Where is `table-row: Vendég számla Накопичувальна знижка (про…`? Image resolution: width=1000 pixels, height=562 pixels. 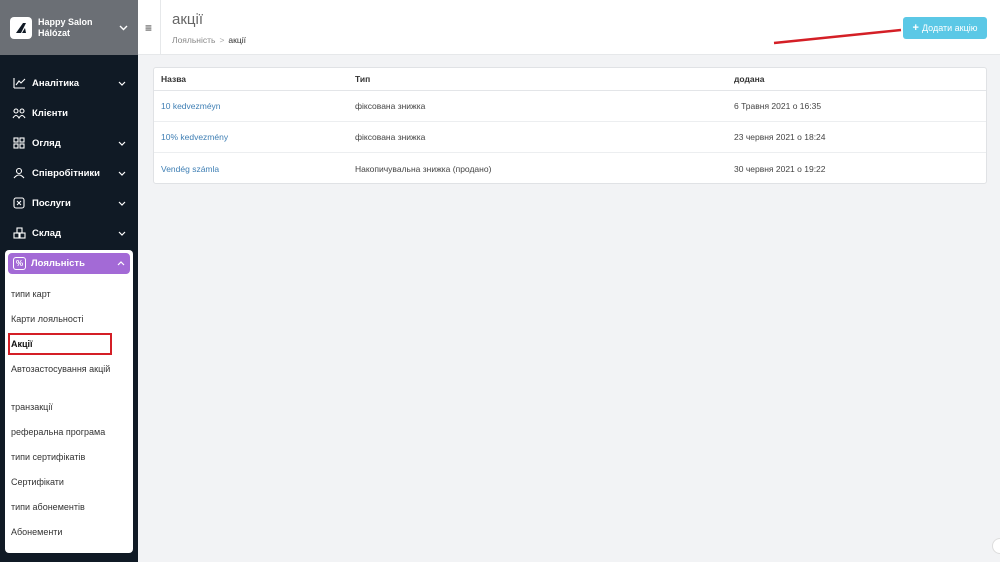
table-row: Vendég számla Накопичувальна знижка (про… is located at coordinates (570, 168).